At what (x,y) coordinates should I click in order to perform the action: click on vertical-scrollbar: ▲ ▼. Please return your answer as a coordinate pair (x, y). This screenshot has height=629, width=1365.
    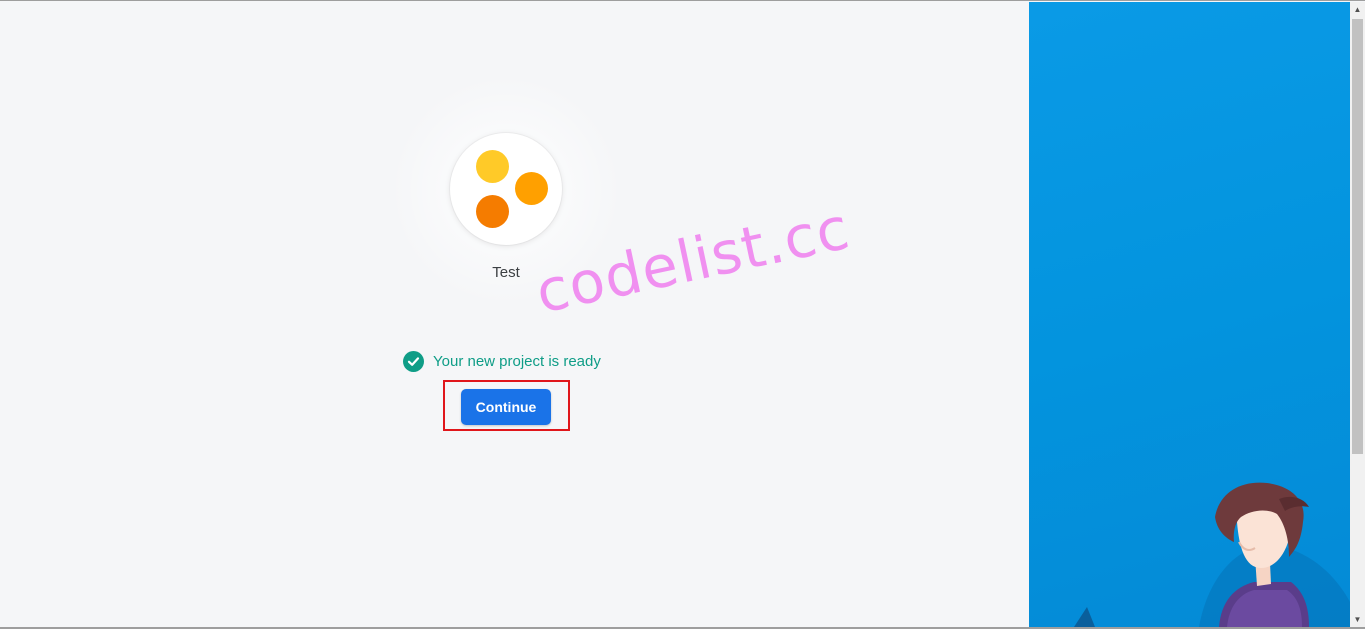
    Looking at the image, I should click on (1357, 314).